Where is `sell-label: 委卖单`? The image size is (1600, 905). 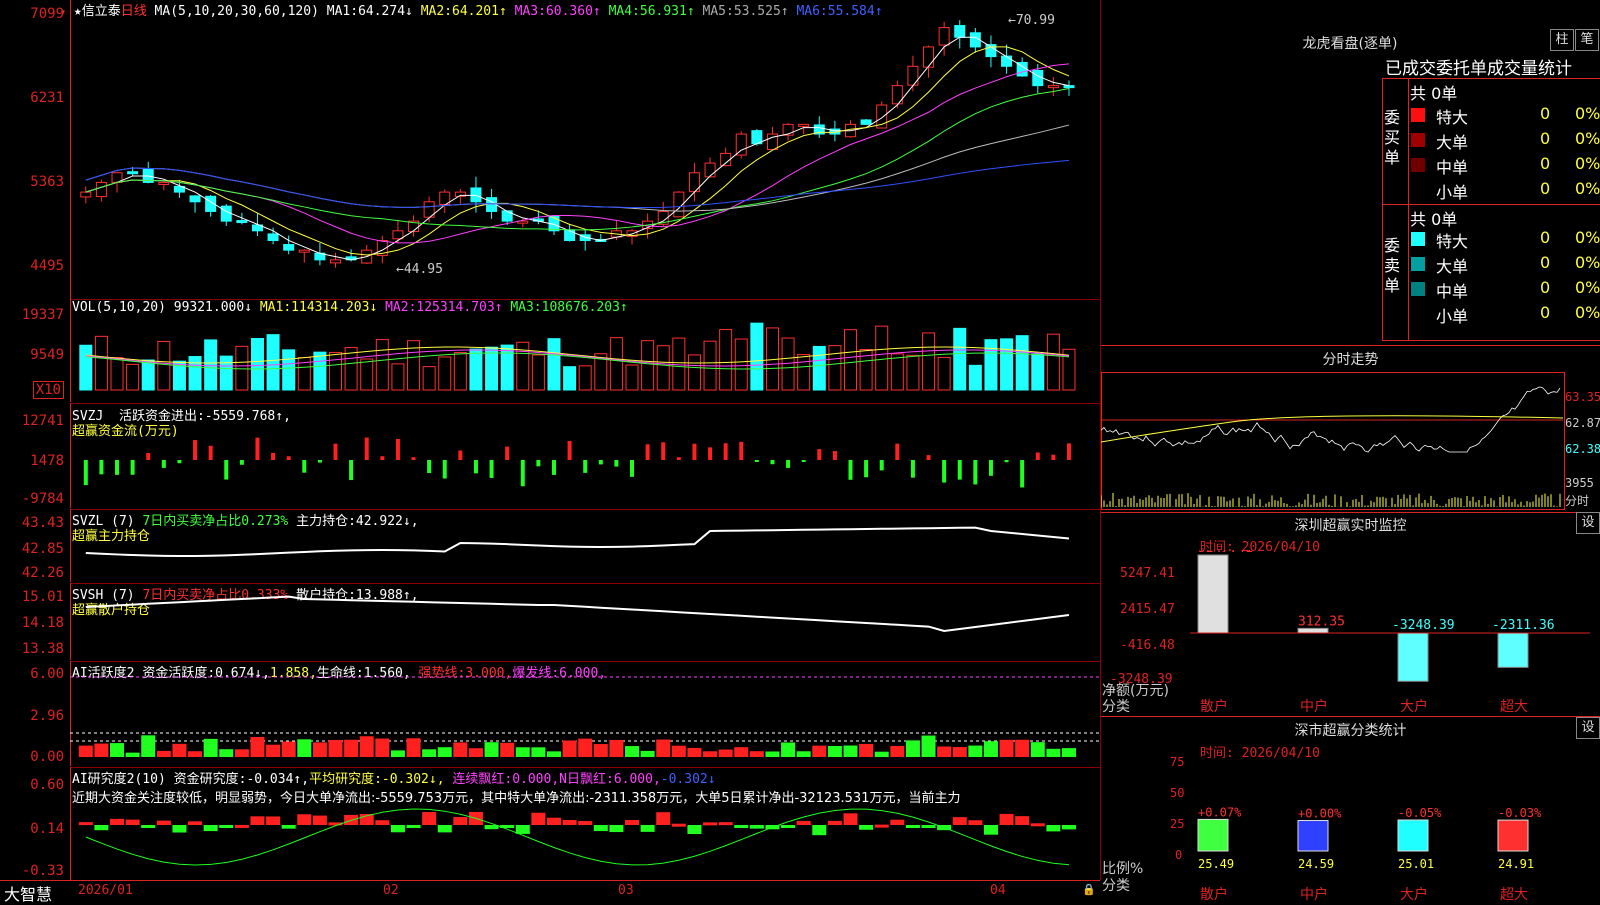
sell-label: 委卖单 is located at coordinates (1392, 265).